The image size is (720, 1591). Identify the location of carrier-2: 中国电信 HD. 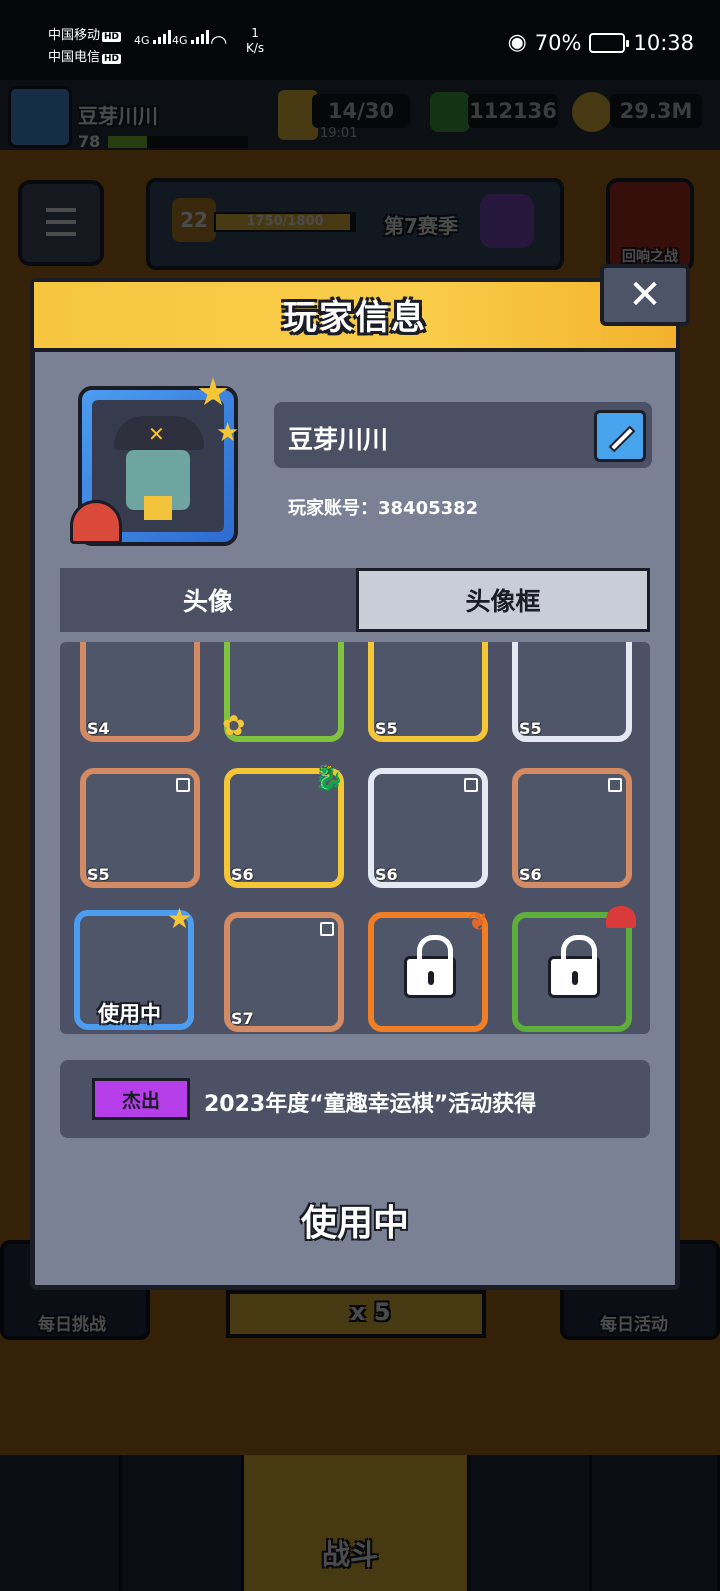
(85, 57).